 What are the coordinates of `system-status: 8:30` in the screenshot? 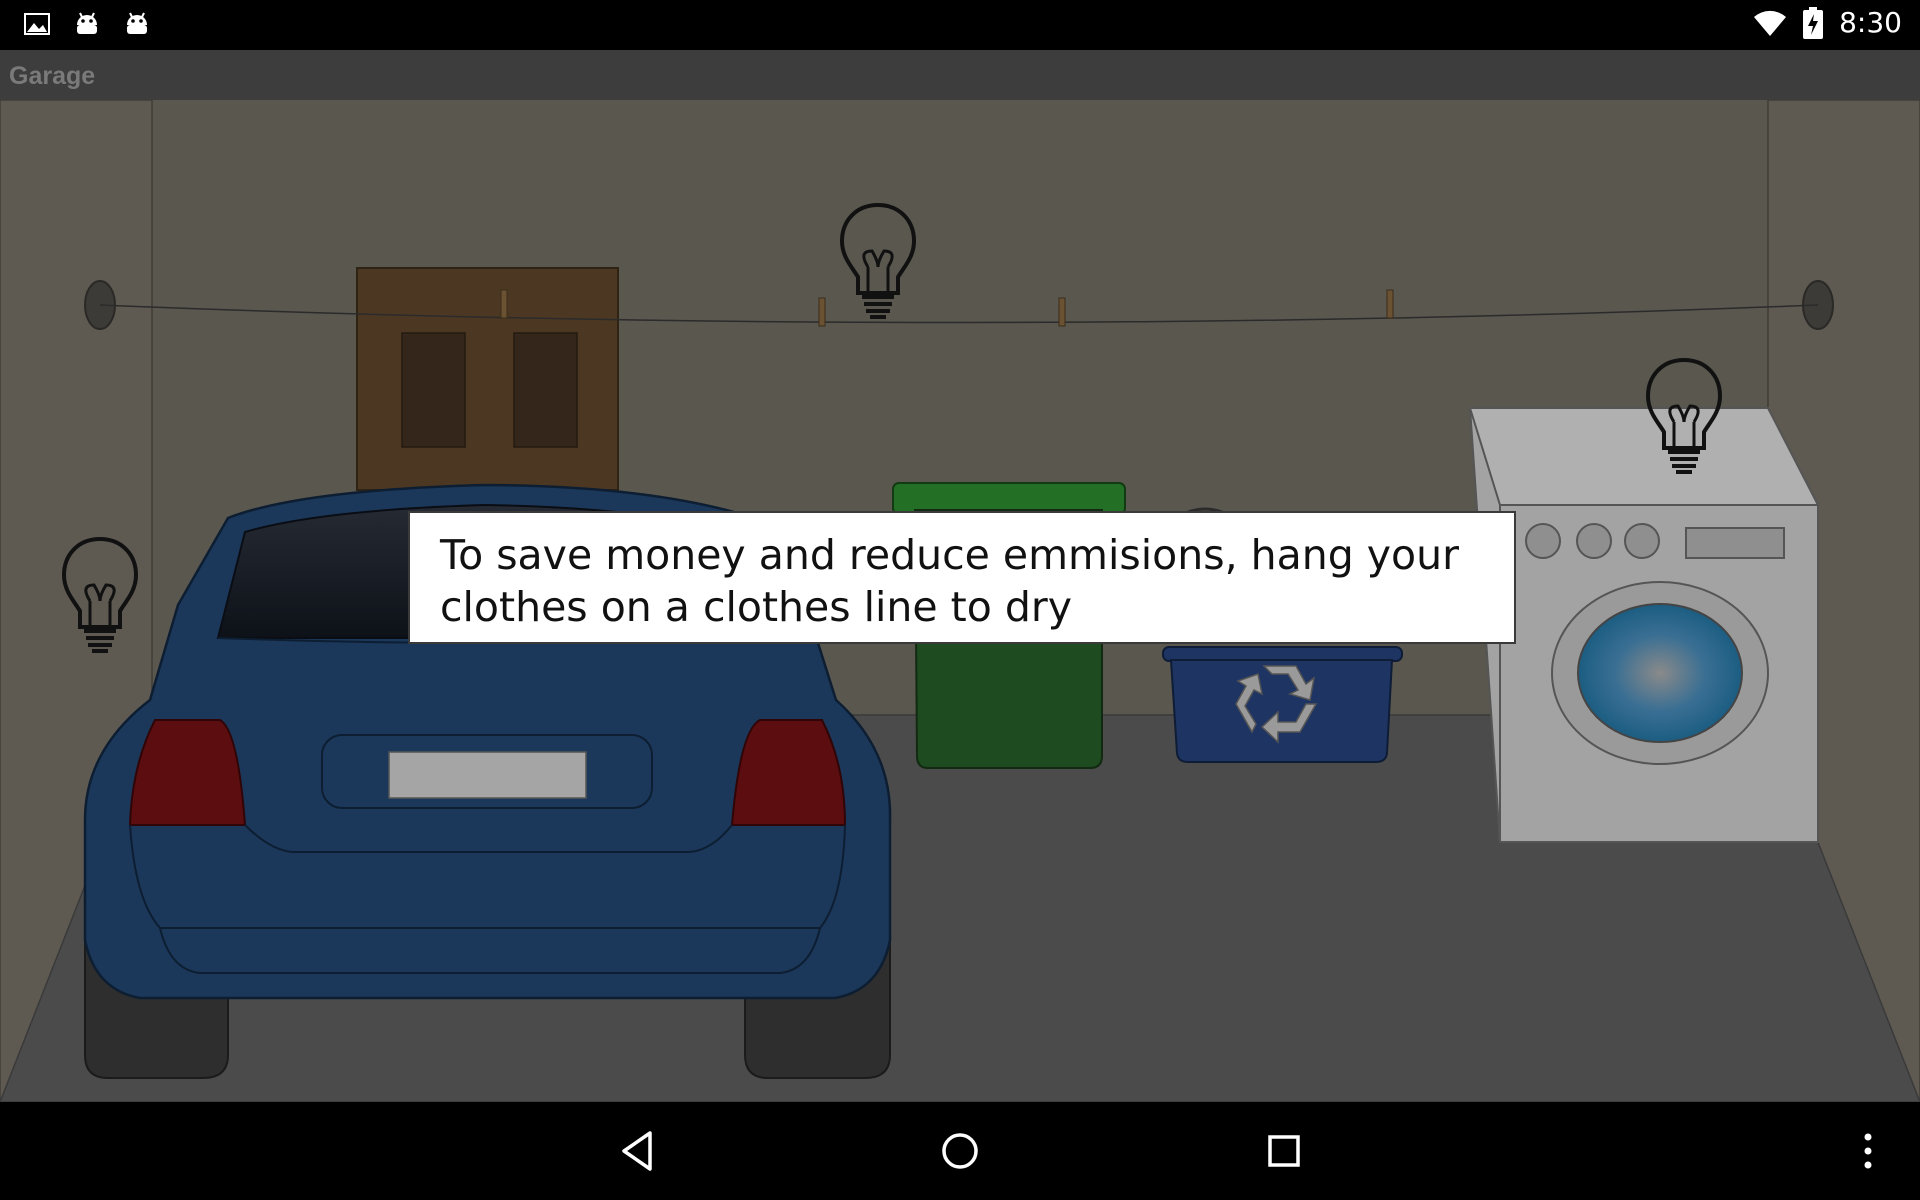 It's located at (1827, 22).